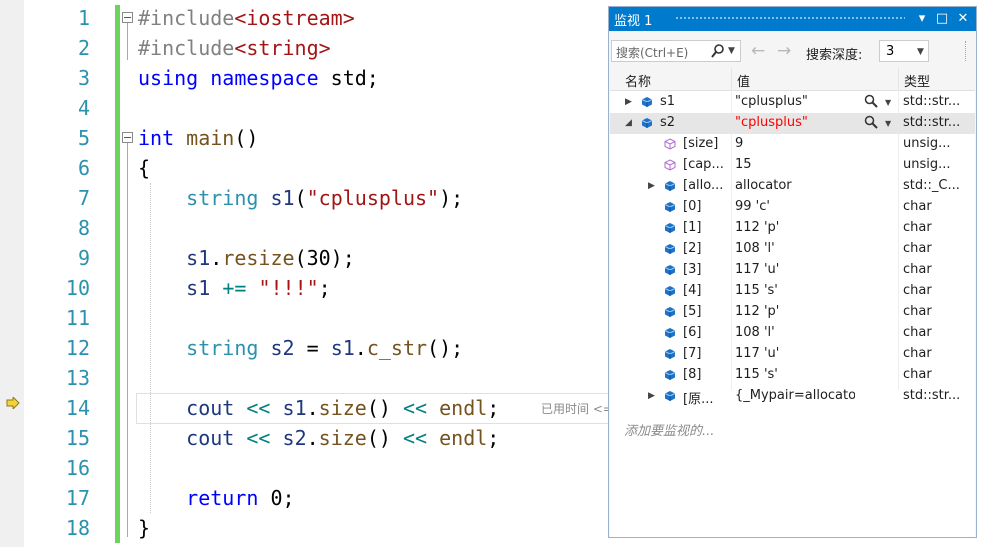 This screenshot has height=547, width=982. Describe the element at coordinates (795, 164) in the screenshot. I see `watch-value: 15` at that location.